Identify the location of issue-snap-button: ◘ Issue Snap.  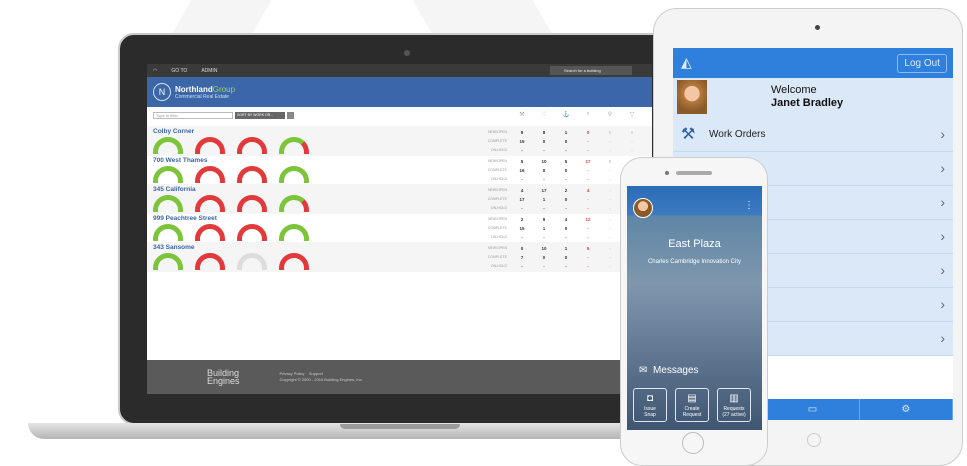
(650, 405).